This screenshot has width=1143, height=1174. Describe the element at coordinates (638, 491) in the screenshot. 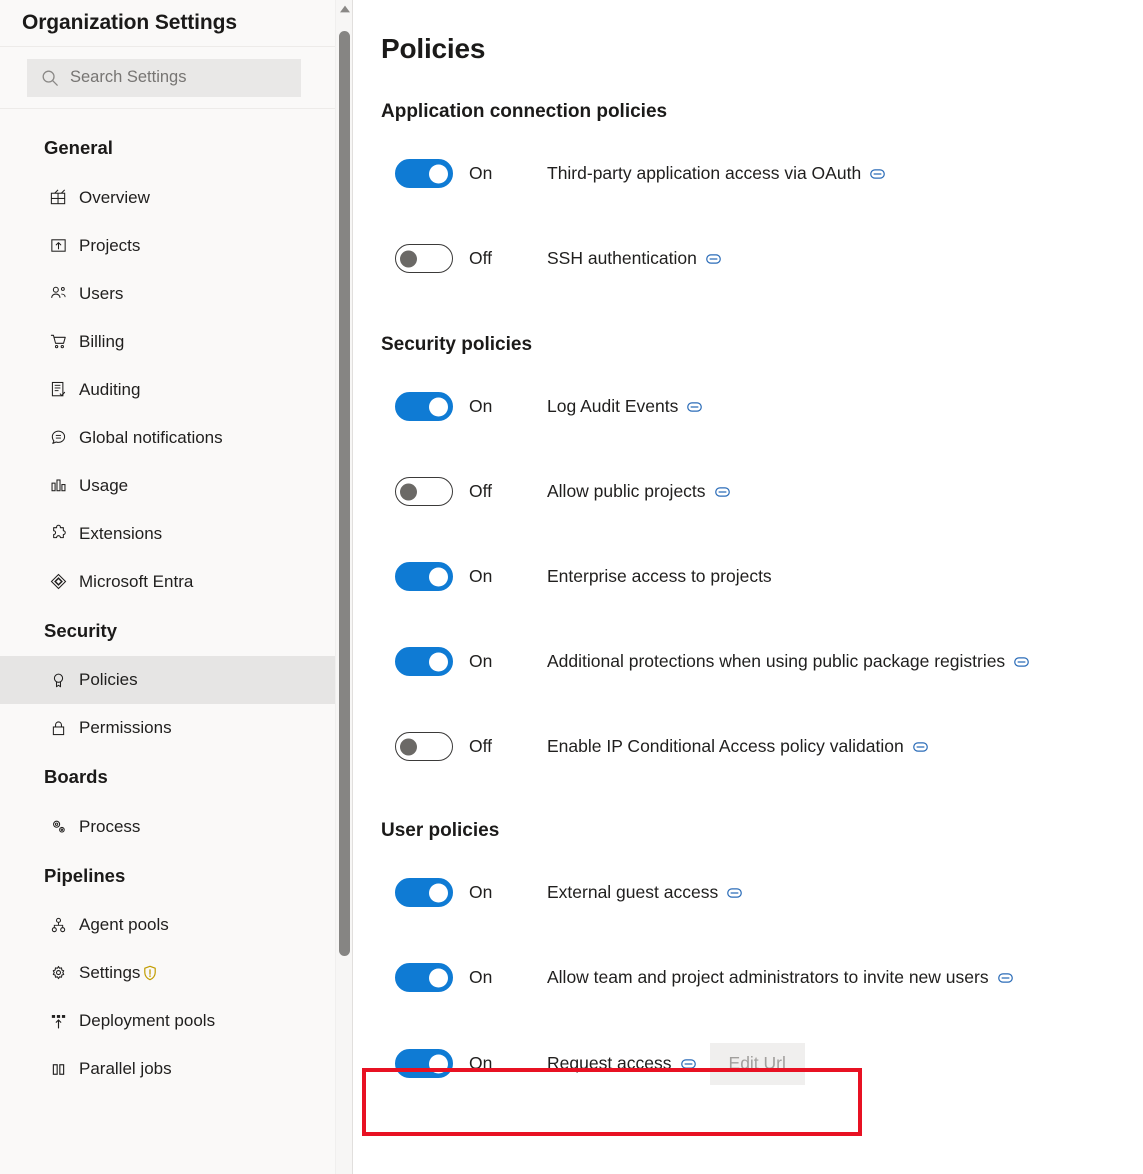

I see `policy-label: Allow public projects` at that location.